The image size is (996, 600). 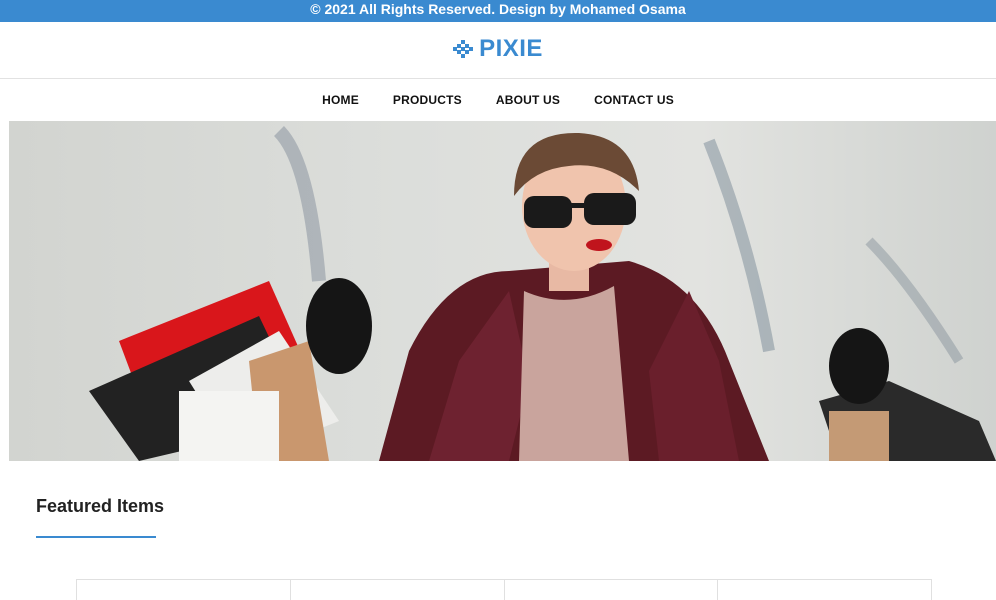 I want to click on featured-items-grid, so click(x=504, y=589).